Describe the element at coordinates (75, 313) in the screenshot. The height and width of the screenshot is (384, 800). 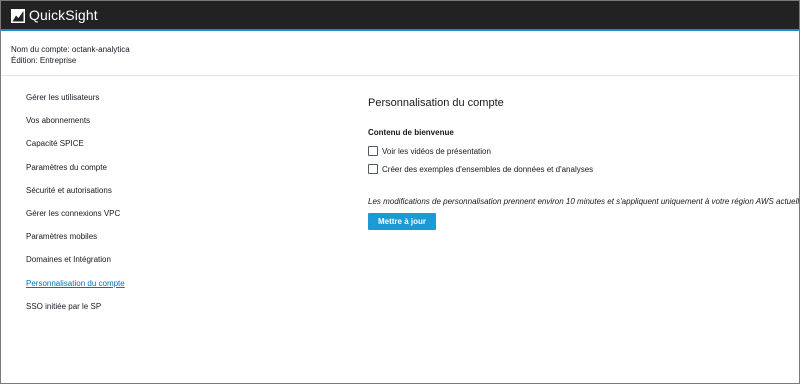
I see `sidebar-item-sp-initiated-sso: SSO initiée par le SP` at that location.